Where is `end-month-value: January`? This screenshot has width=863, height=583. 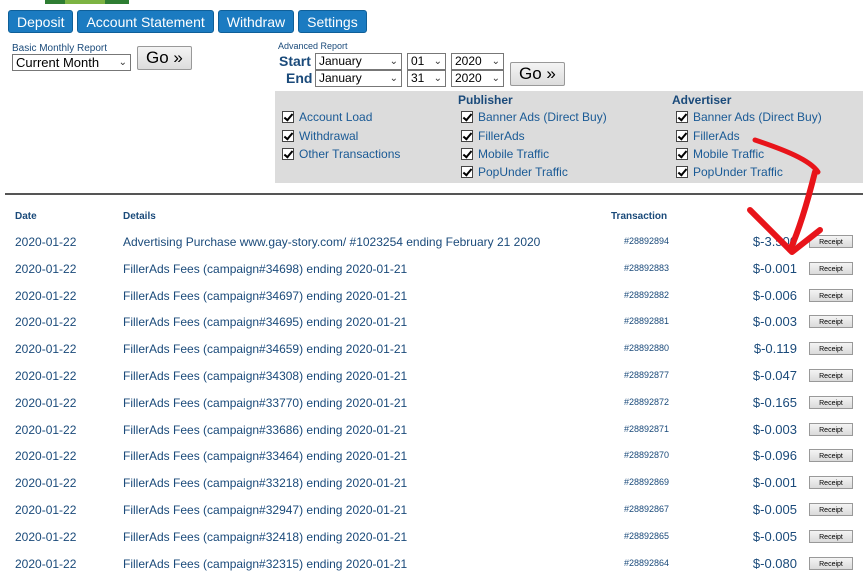
end-month-value: January is located at coordinates (340, 78).